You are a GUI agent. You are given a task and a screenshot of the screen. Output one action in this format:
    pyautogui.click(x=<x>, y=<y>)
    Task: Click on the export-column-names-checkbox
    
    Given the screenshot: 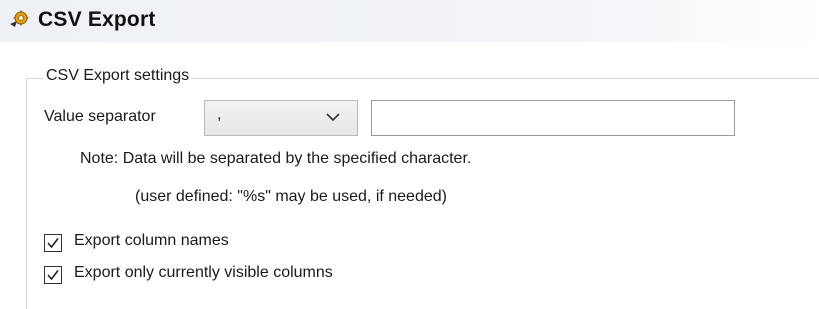 What is the action you would take?
    pyautogui.click(x=53, y=243)
    